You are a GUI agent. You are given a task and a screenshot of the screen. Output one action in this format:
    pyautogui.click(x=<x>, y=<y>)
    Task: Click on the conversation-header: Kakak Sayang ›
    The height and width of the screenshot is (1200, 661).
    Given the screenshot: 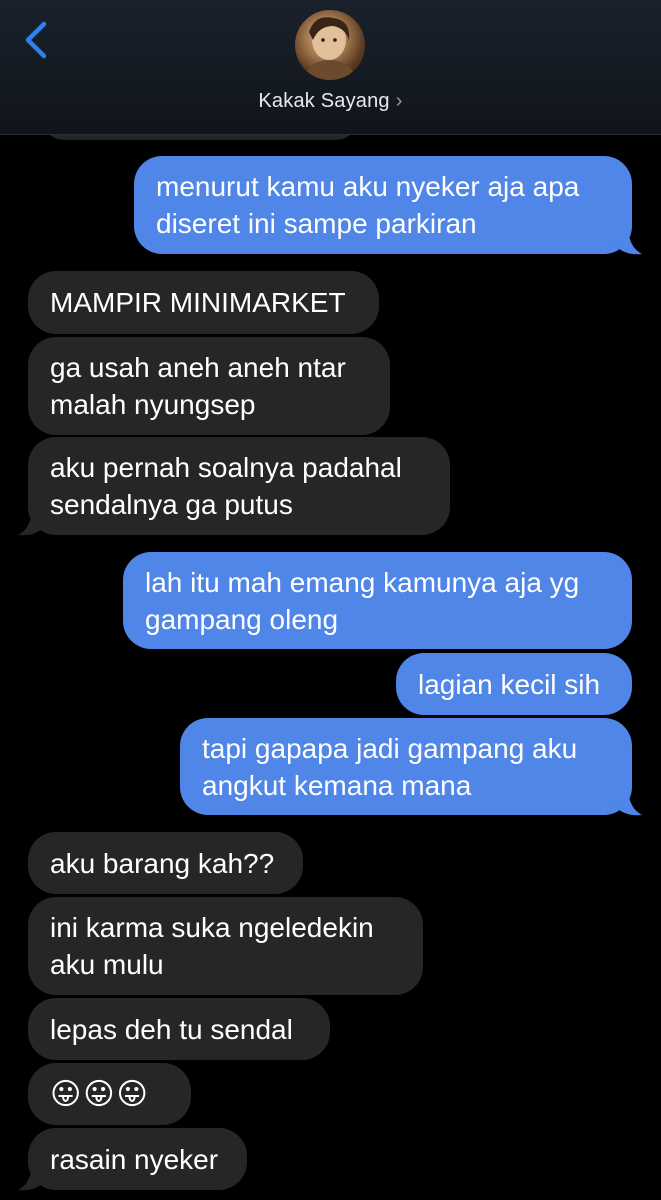 What is the action you would take?
    pyautogui.click(x=330, y=67)
    